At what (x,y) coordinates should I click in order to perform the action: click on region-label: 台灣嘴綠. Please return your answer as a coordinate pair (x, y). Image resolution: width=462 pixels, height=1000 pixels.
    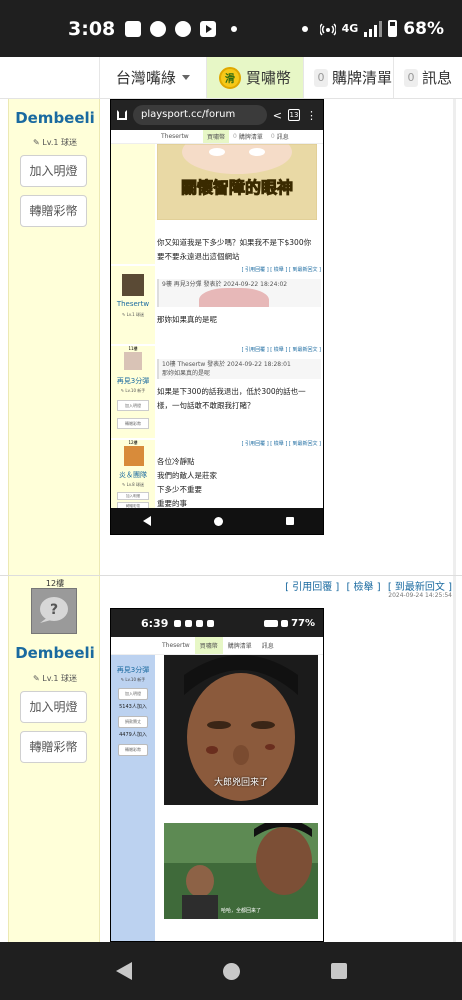
    Looking at the image, I should click on (145, 78).